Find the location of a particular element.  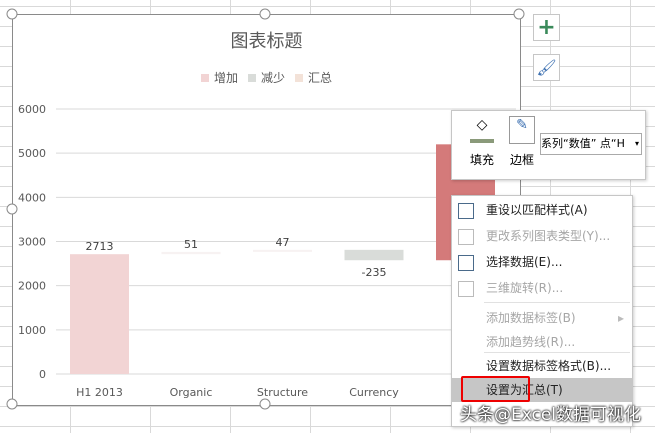

menu-item: 添加数据标签(B) ▸ is located at coordinates (542, 318).